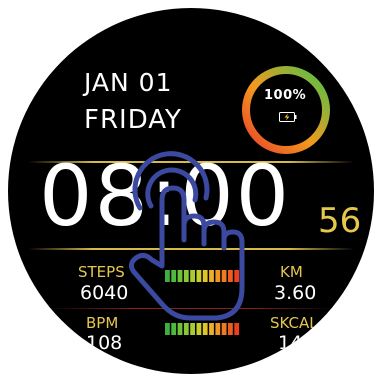 The width and height of the screenshot is (382, 381). Describe the element at coordinates (186, 236) in the screenshot. I see `tap-gesture-hand-icon` at that location.